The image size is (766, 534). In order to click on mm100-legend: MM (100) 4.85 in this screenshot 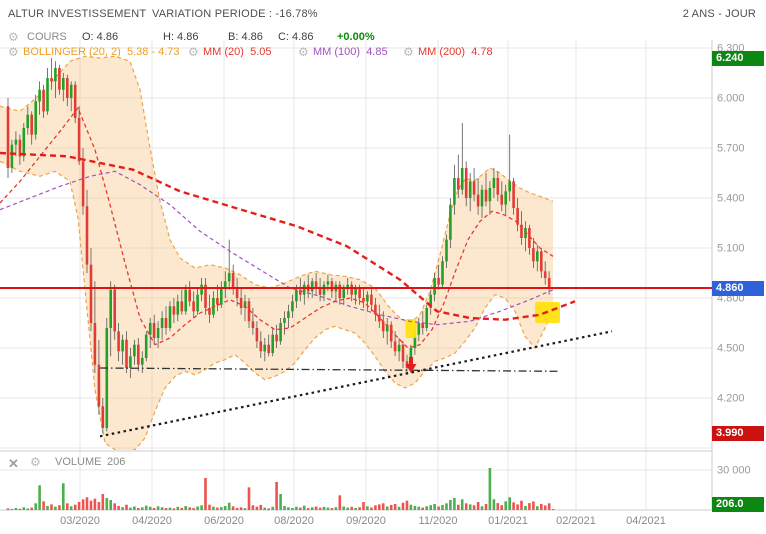, I will do `click(350, 52)`.